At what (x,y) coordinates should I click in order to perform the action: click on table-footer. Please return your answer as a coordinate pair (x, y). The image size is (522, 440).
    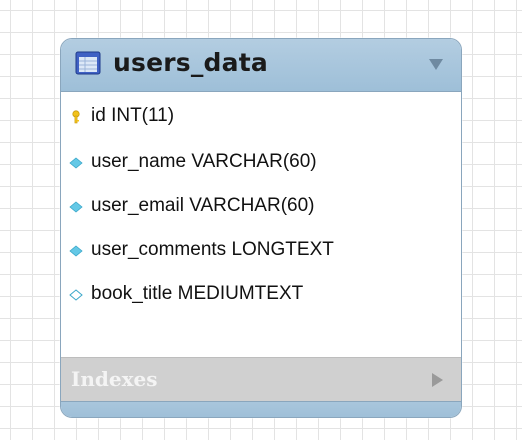
    Looking at the image, I should click on (261, 409).